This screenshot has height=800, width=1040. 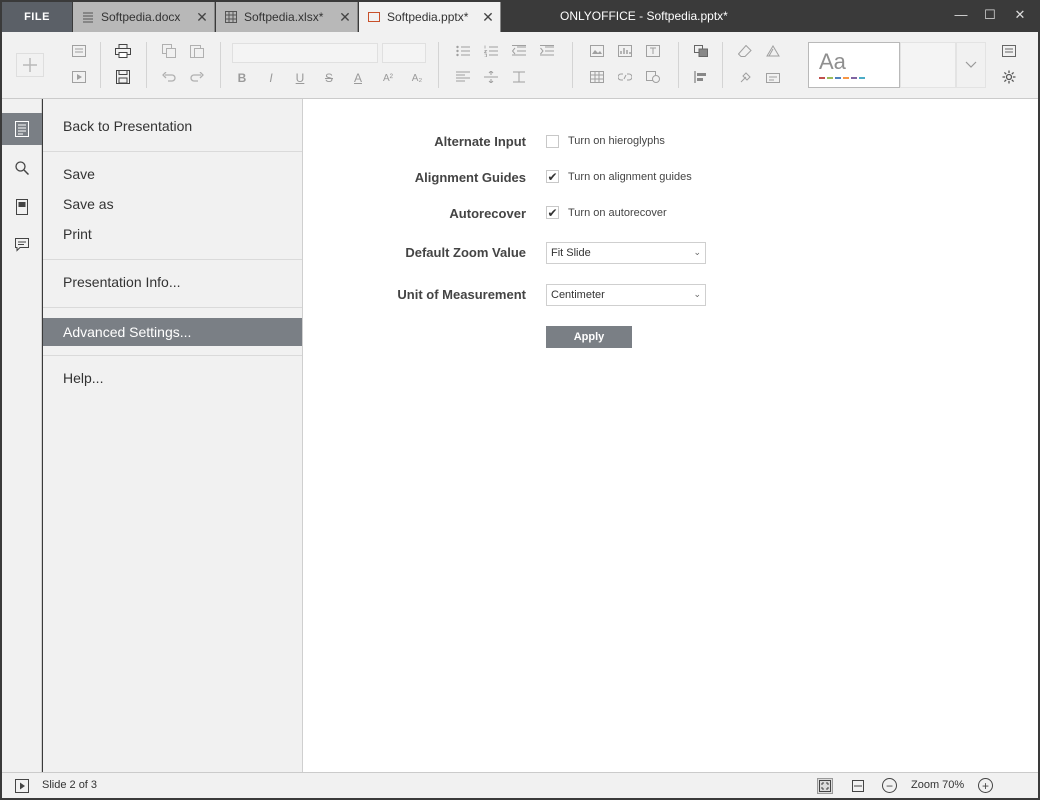 What do you see at coordinates (300, 78) in the screenshot?
I see `underline-button: U` at bounding box center [300, 78].